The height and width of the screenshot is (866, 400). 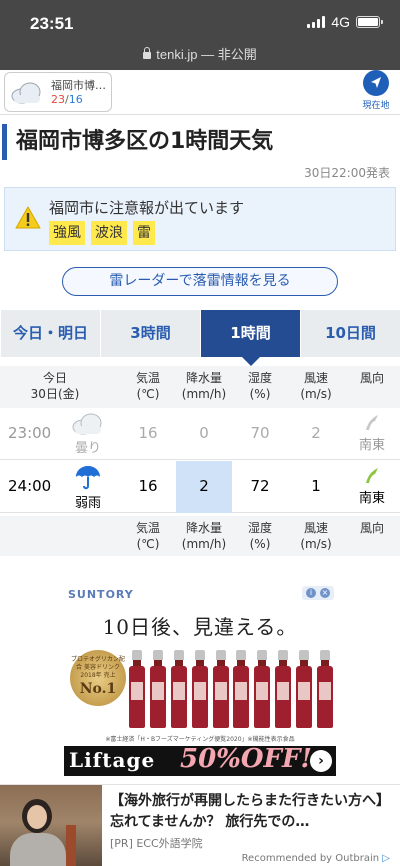 I want to click on footer-precip-label: 降水量, so click(x=203, y=528).